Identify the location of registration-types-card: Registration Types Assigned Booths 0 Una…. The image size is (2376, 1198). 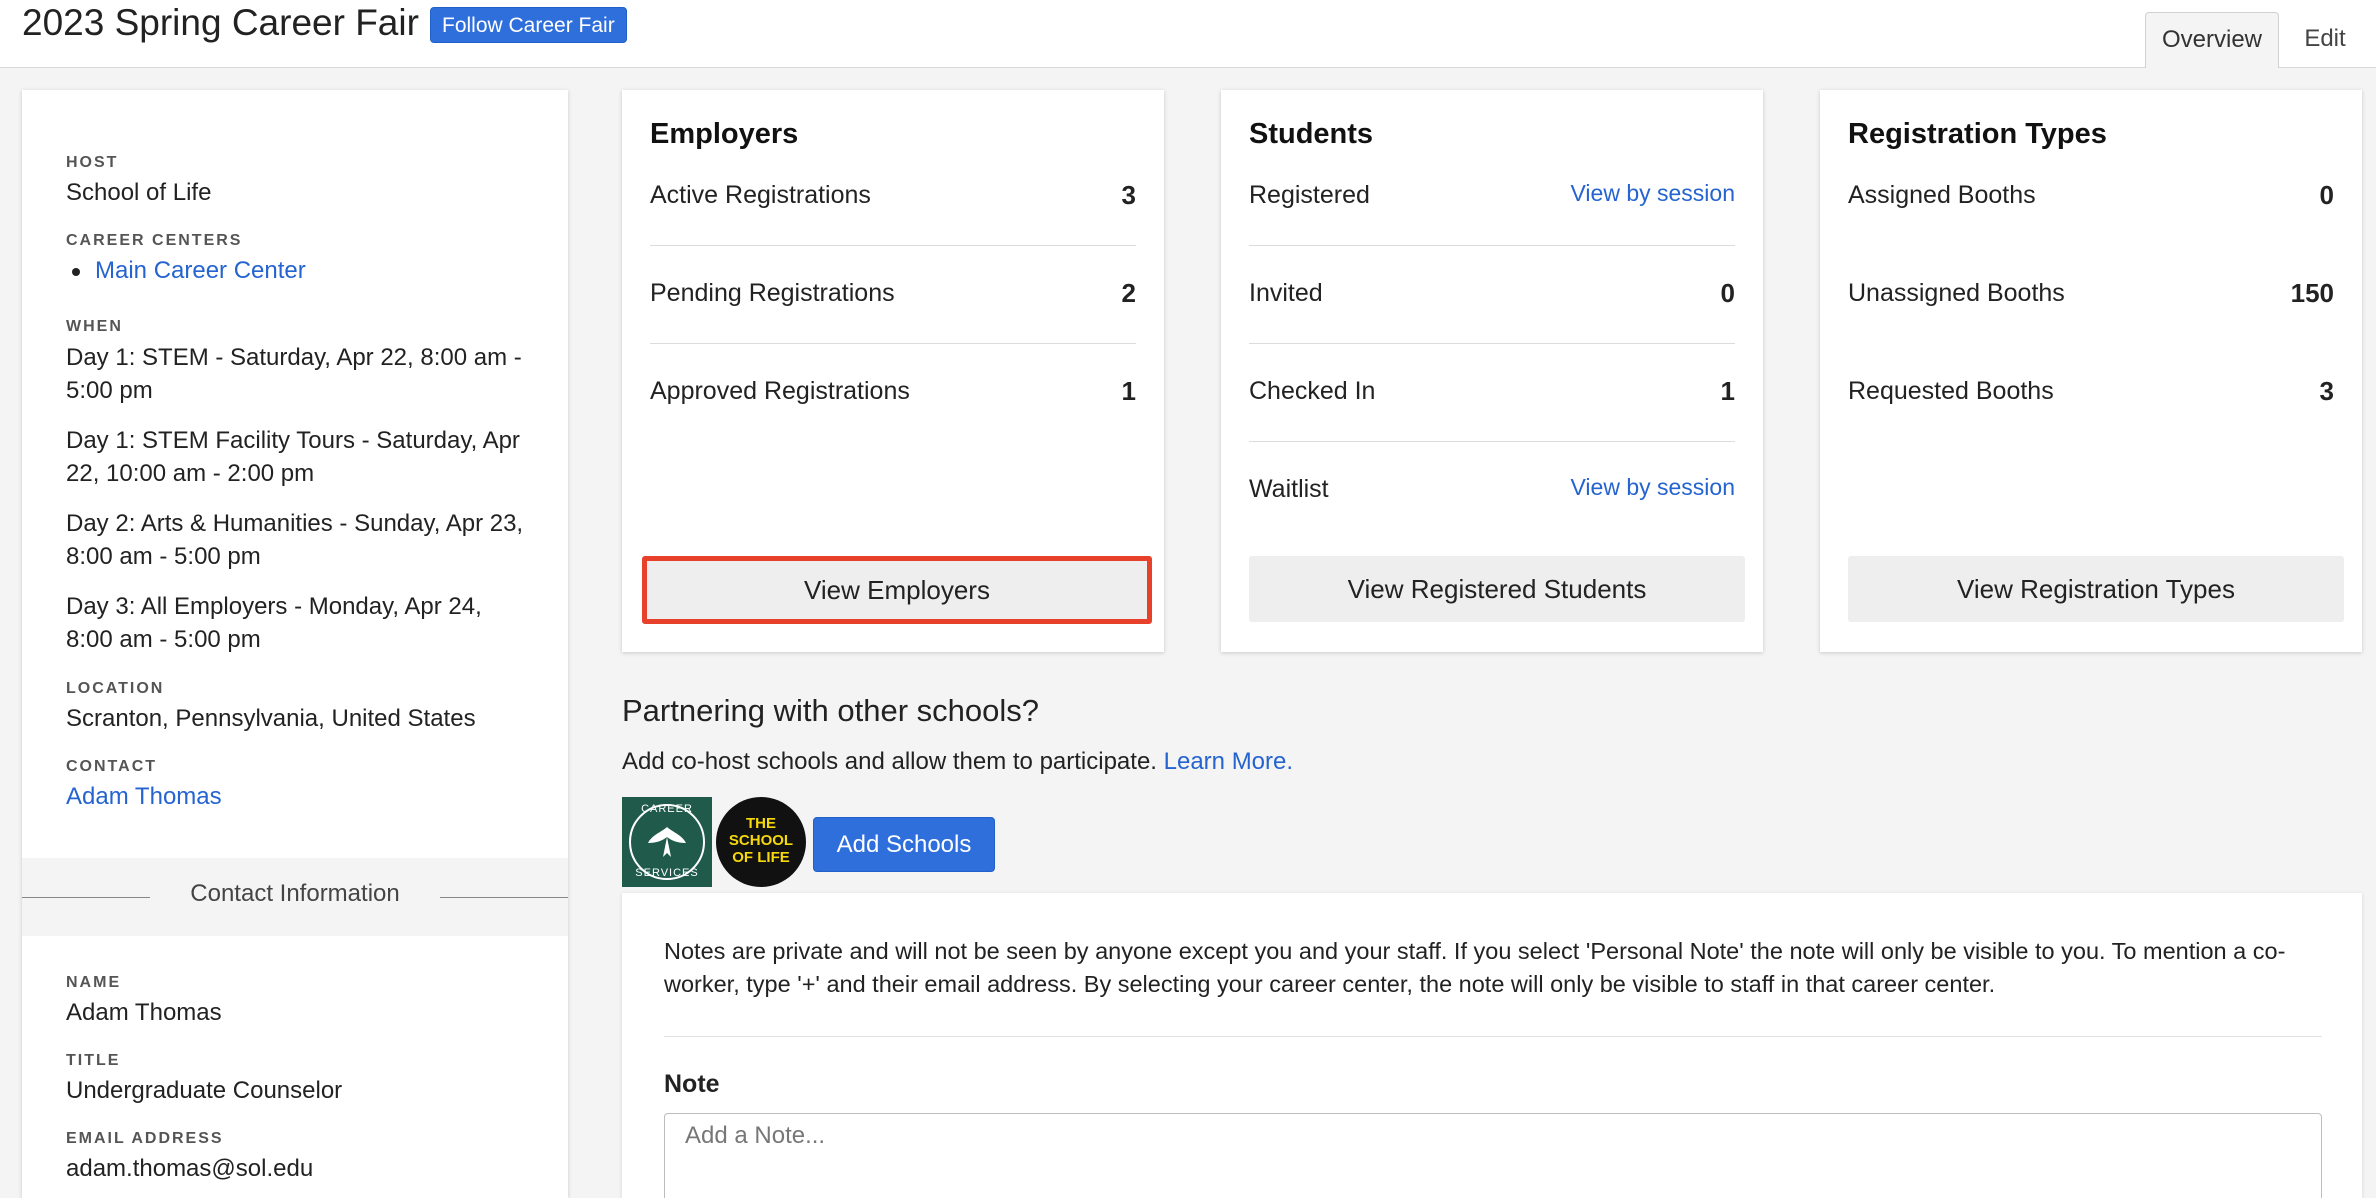
(2091, 371).